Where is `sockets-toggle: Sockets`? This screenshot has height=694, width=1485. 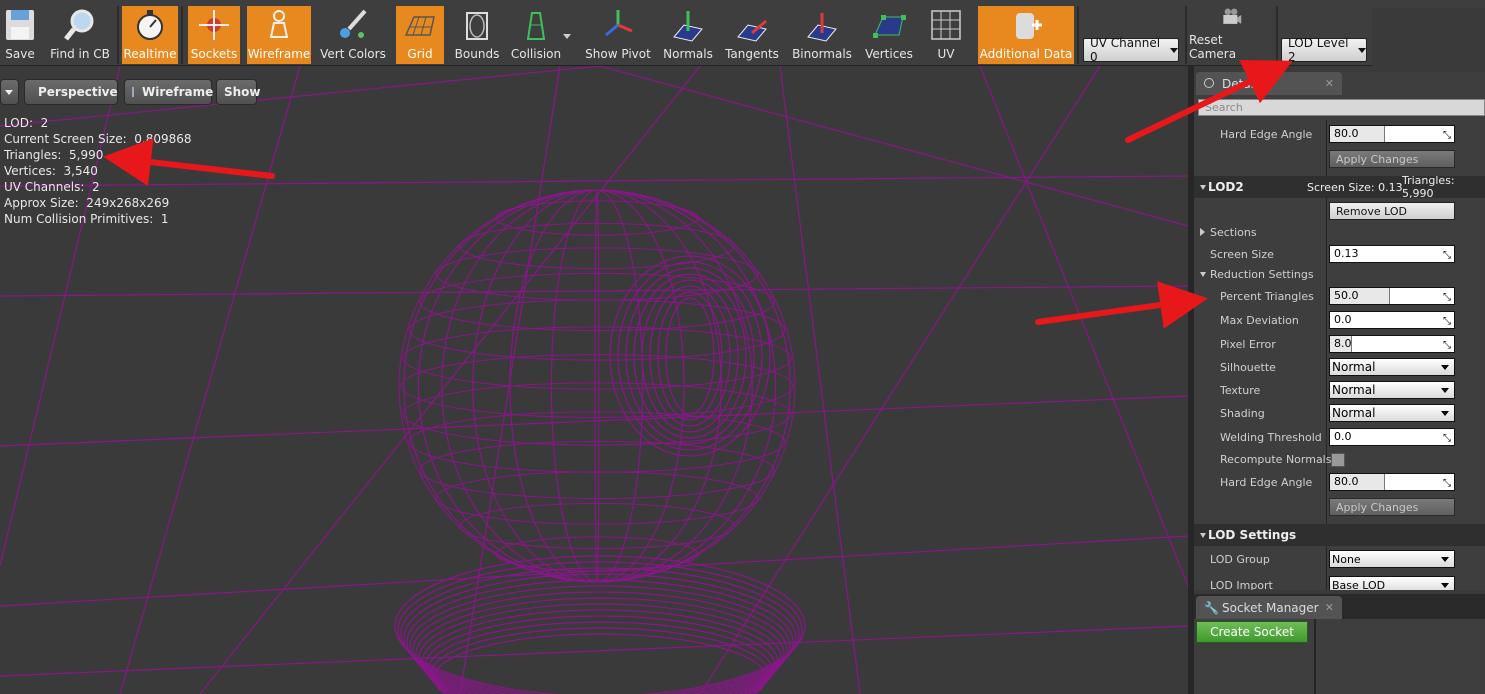 sockets-toggle: Sockets is located at coordinates (214, 35).